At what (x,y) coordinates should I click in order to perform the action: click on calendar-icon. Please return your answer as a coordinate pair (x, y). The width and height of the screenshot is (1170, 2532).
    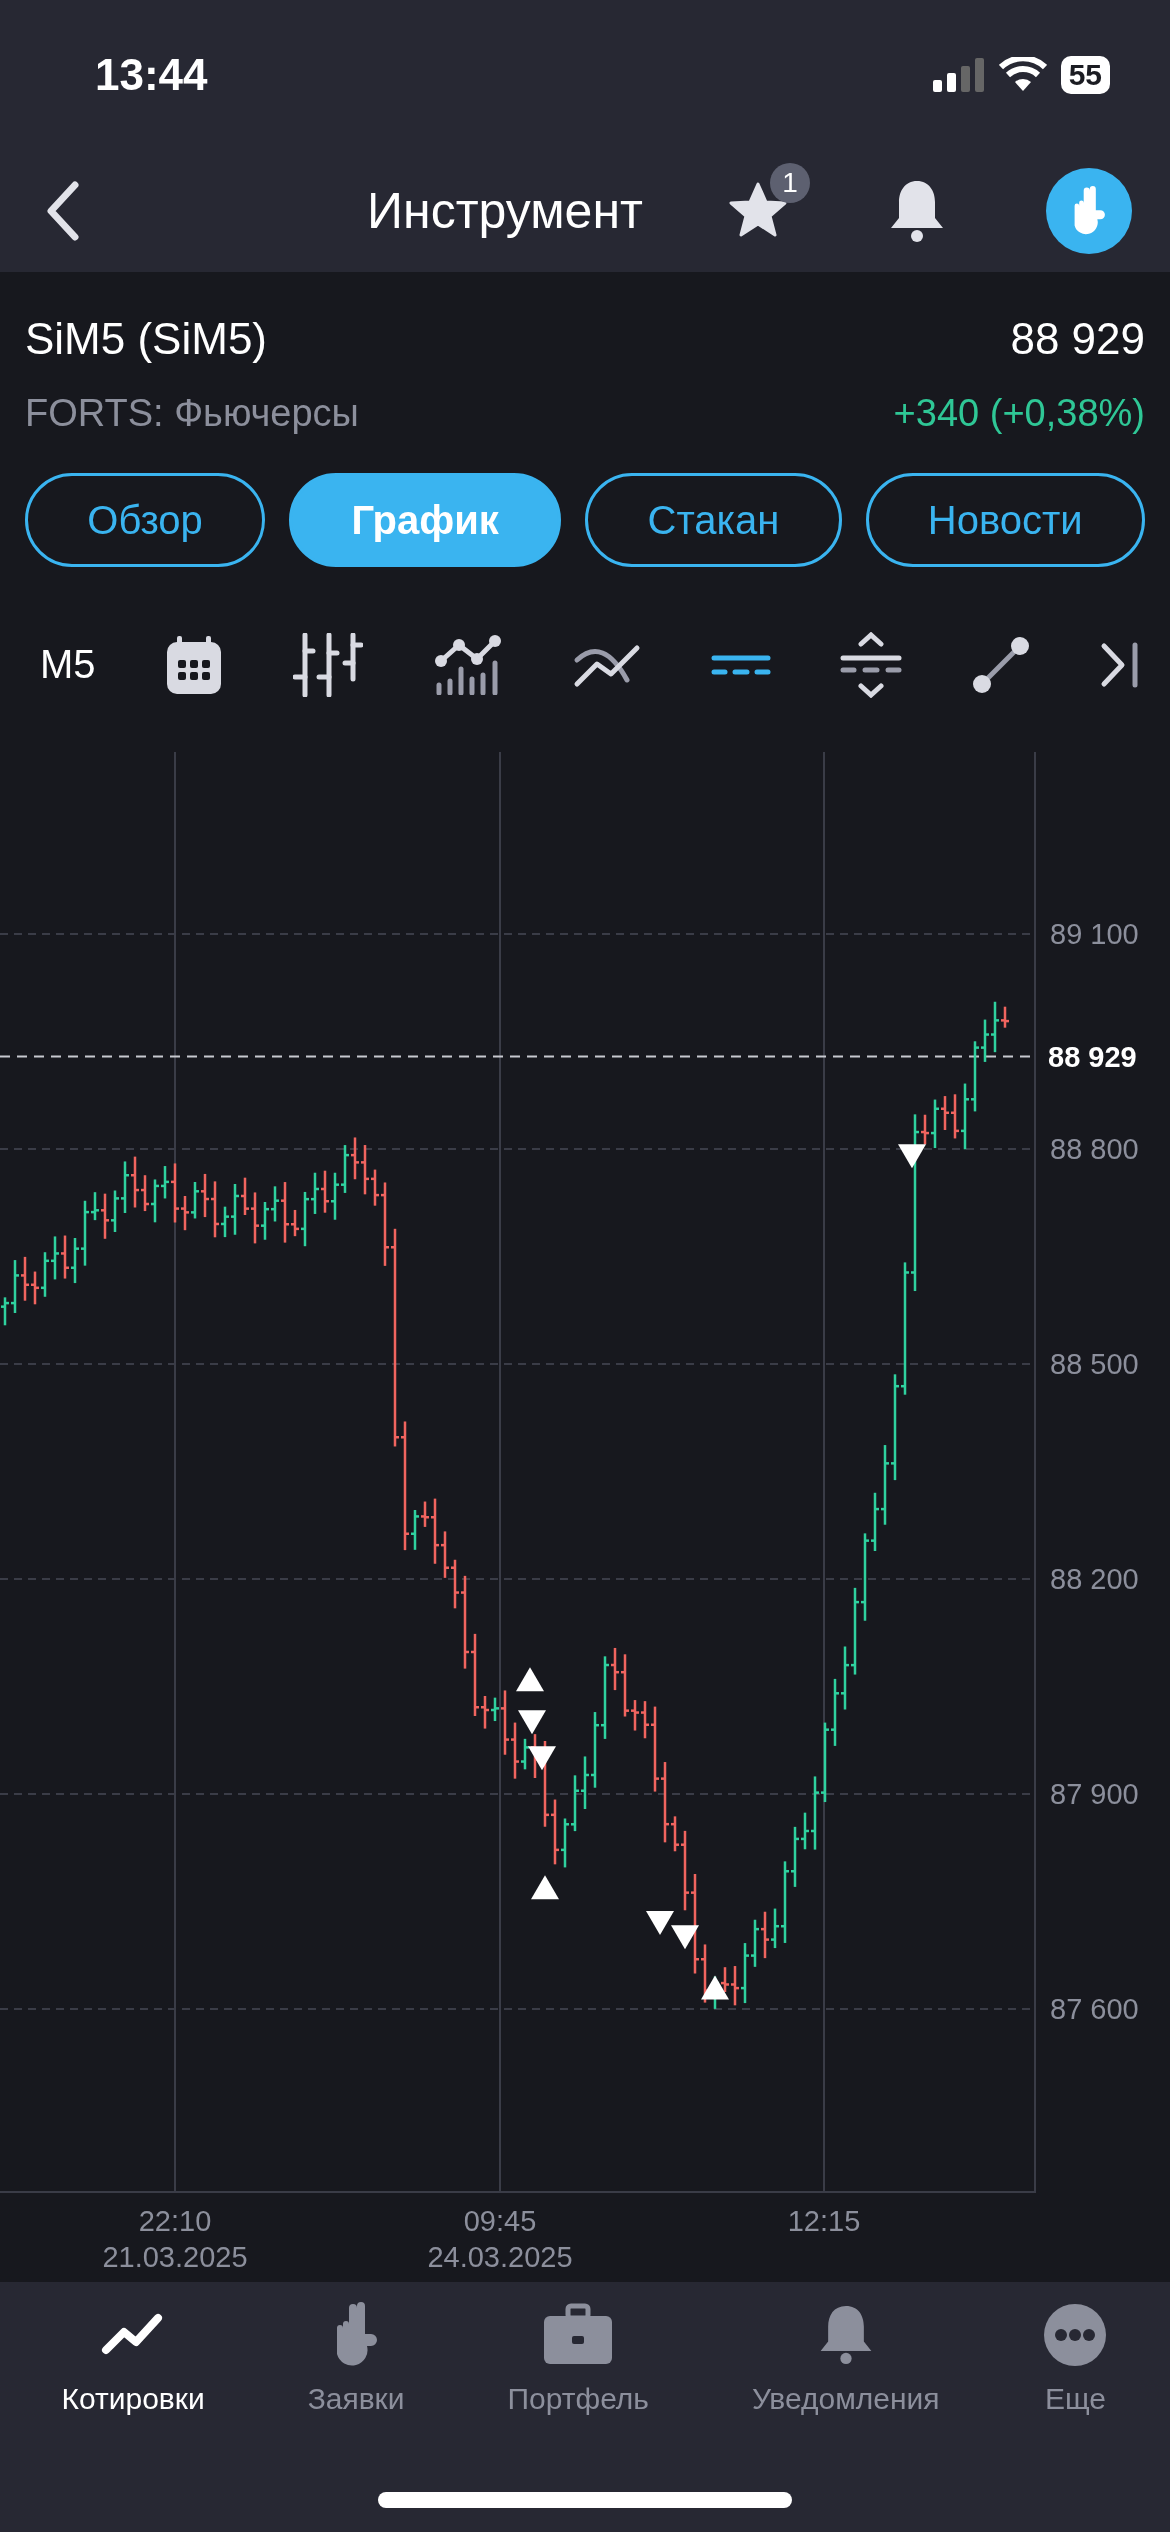
    Looking at the image, I should click on (194, 664).